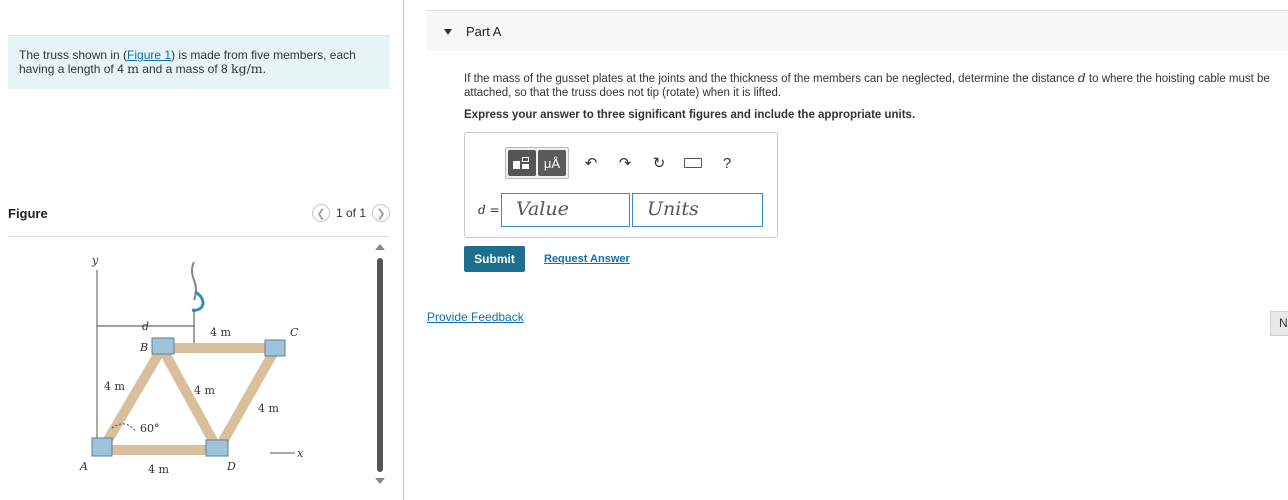 This screenshot has width=1288, height=500. I want to click on figure-scrollbar, so click(380, 364).